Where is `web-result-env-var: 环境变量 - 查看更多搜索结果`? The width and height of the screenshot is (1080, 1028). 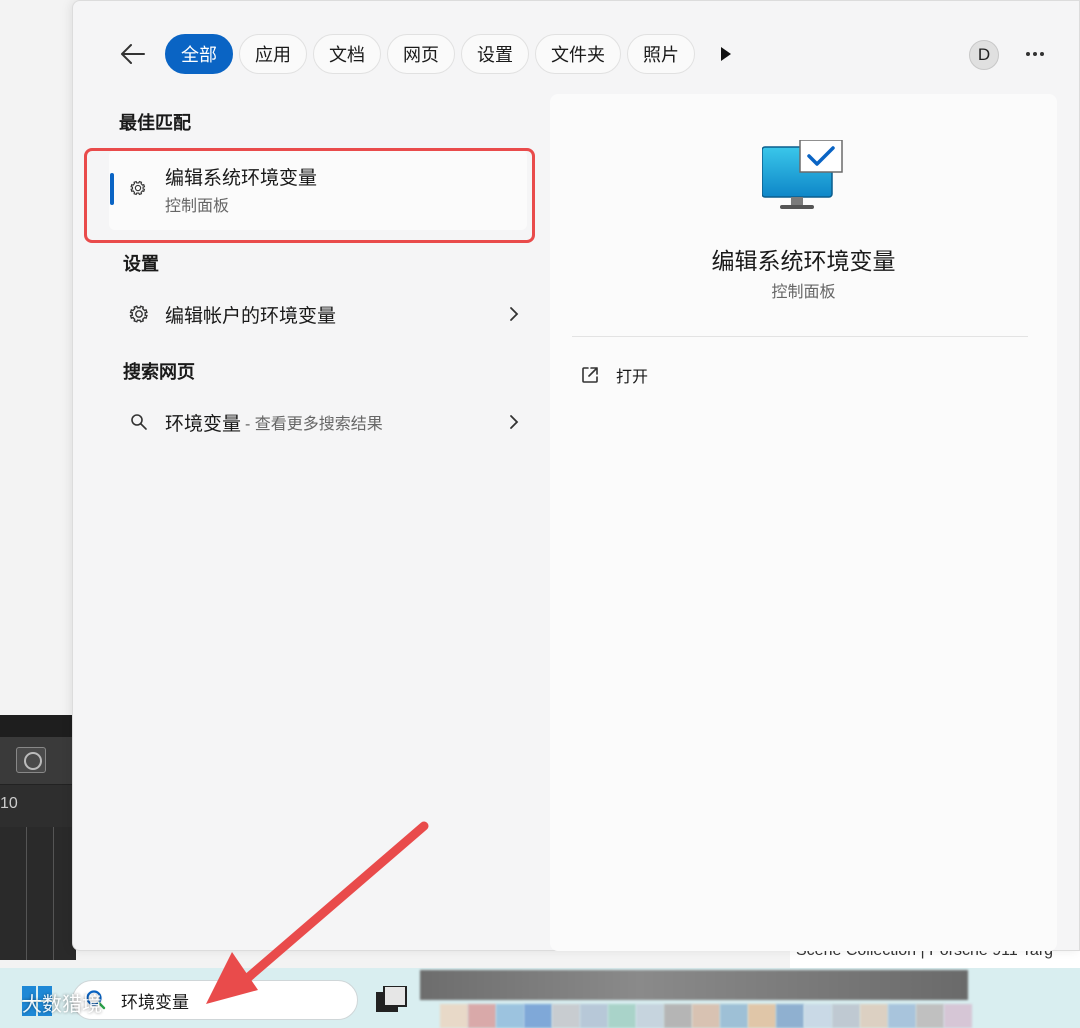 web-result-env-var: 环境变量 - 查看更多搜索结果 is located at coordinates (318, 422).